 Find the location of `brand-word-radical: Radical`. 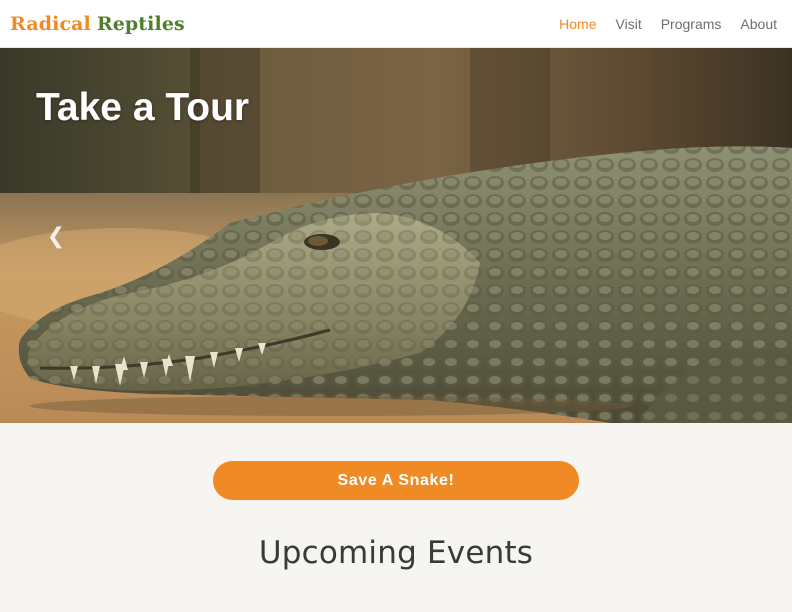

brand-word-radical: Radical is located at coordinates (50, 23).